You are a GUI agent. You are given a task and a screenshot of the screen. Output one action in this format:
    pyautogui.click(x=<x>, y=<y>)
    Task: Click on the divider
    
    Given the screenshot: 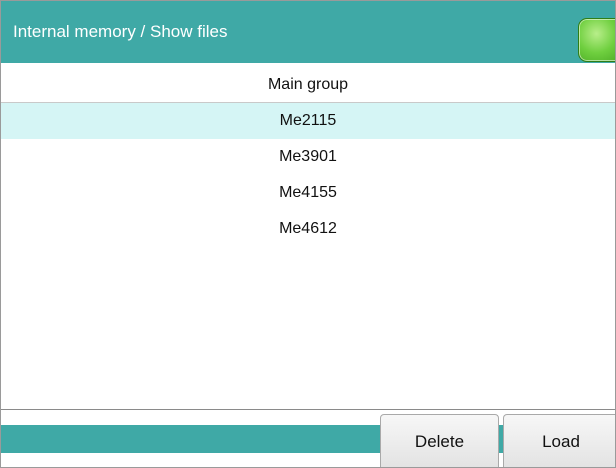 What is the action you would take?
    pyautogui.click(x=308, y=409)
    